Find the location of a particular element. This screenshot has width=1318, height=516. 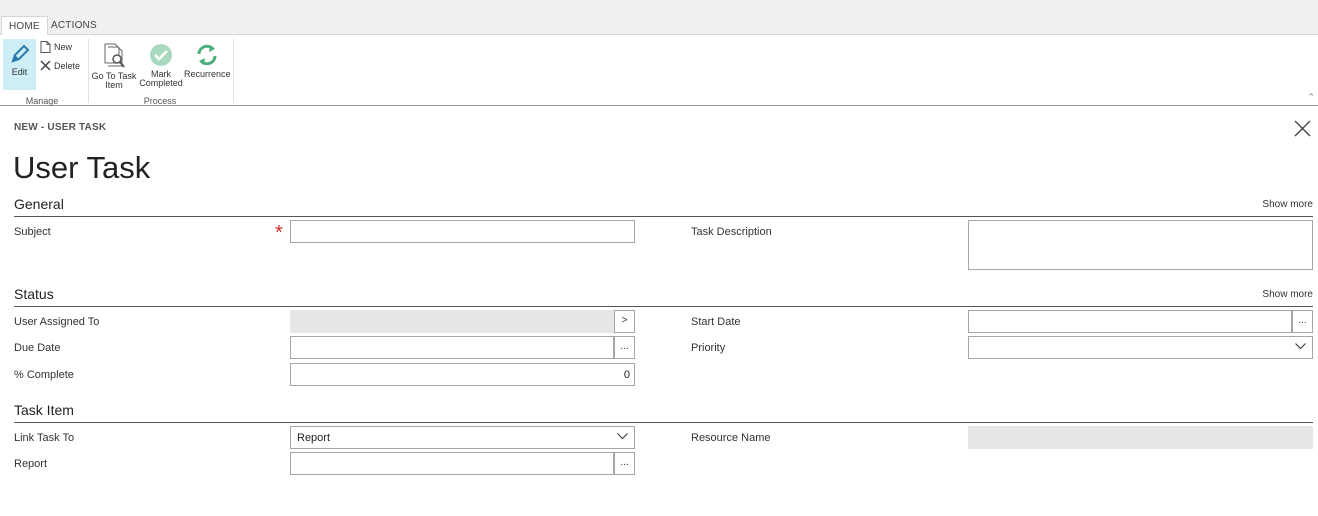

new-button-label: New is located at coordinates (63, 47).